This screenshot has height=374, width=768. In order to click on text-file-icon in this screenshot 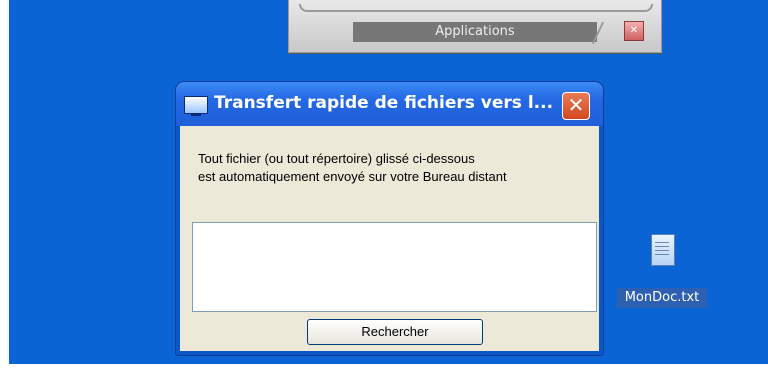, I will do `click(662, 252)`.